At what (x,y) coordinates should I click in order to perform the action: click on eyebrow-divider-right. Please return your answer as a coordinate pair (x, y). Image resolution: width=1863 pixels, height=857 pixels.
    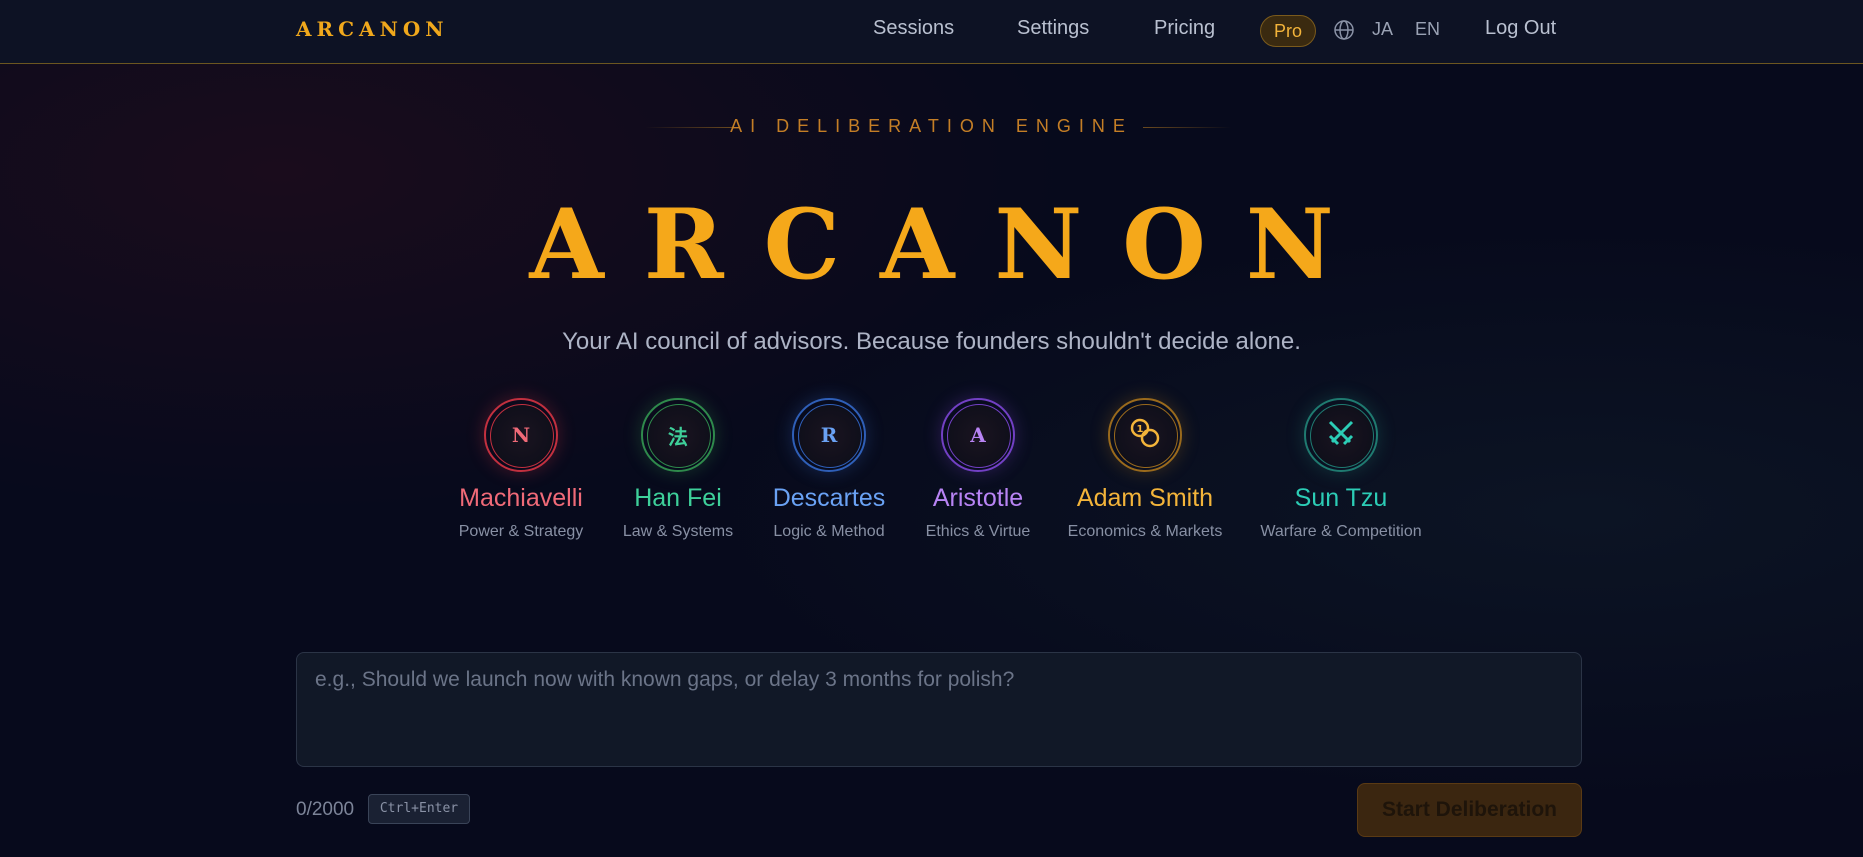
    Looking at the image, I should click on (1187, 127).